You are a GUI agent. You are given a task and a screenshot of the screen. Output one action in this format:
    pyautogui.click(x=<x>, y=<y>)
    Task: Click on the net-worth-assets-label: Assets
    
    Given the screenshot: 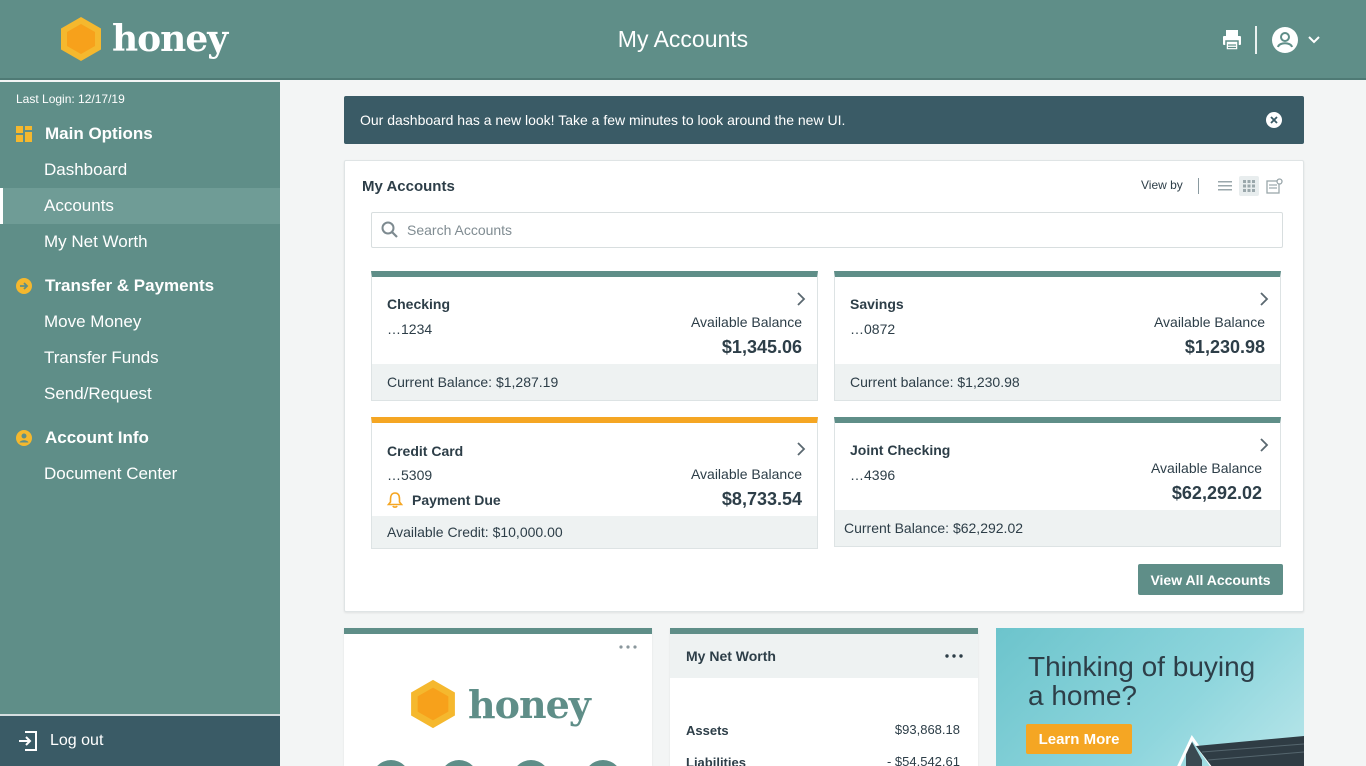 What is the action you would take?
    pyautogui.click(x=707, y=730)
    